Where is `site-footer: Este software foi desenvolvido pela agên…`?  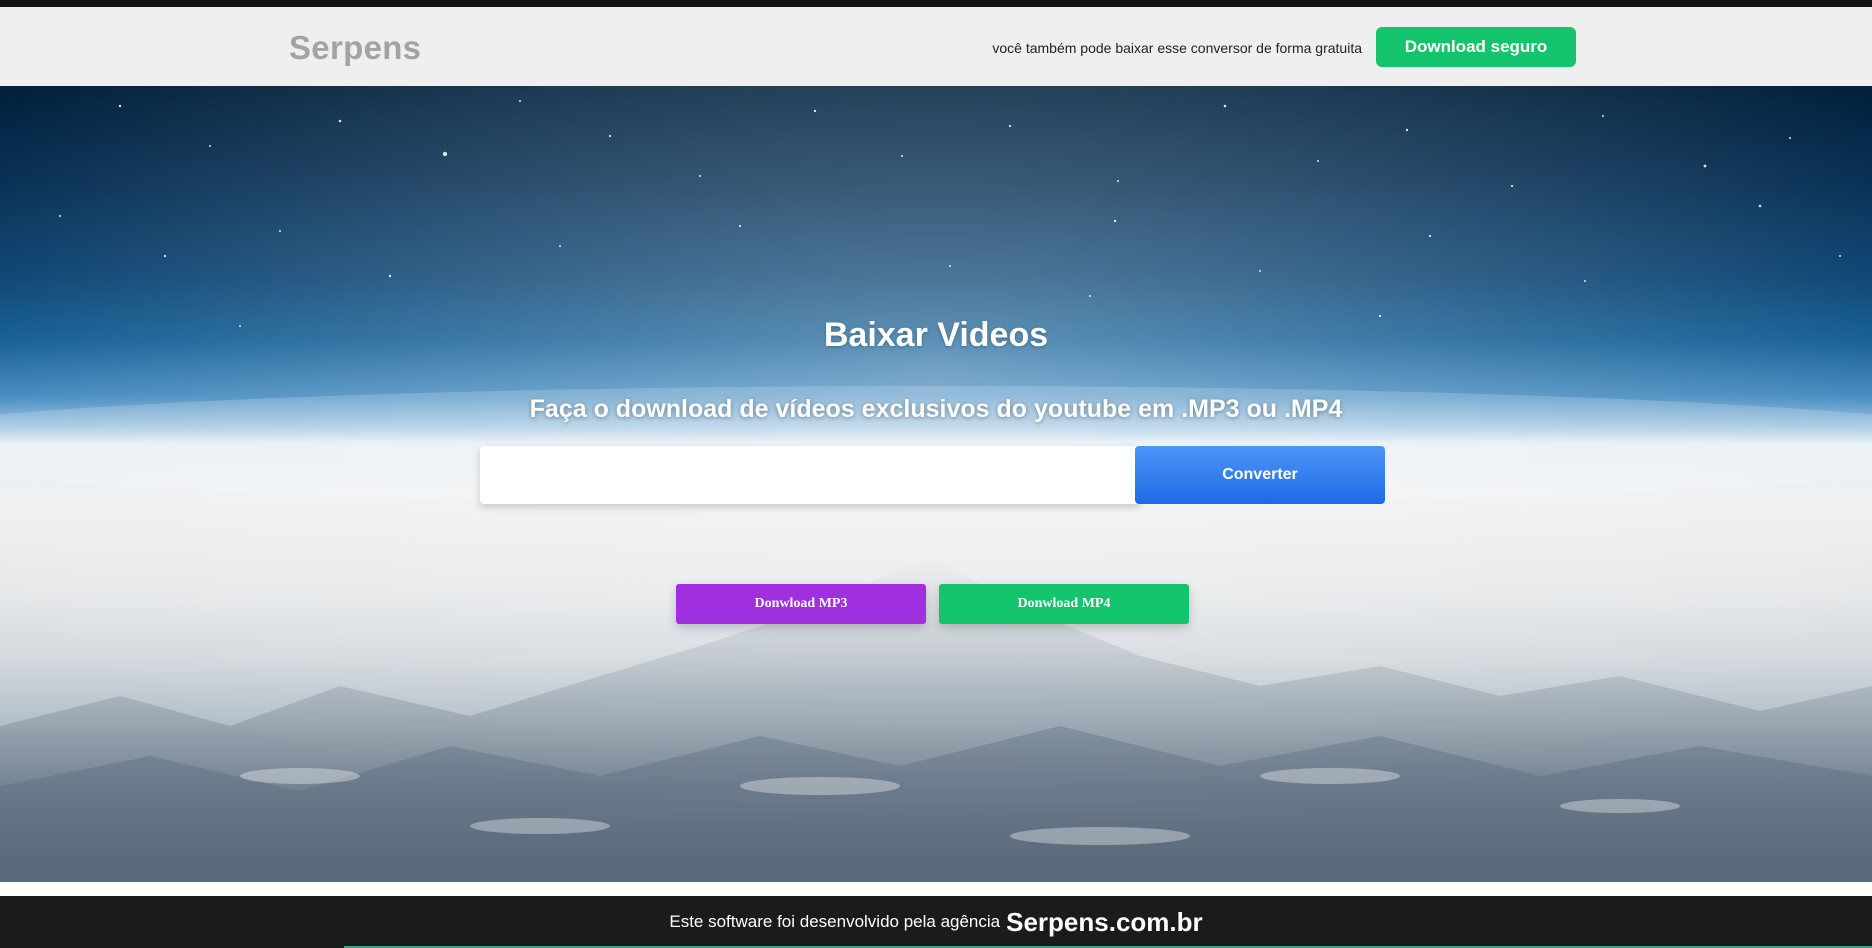 site-footer: Este software foi desenvolvido pela agên… is located at coordinates (936, 922).